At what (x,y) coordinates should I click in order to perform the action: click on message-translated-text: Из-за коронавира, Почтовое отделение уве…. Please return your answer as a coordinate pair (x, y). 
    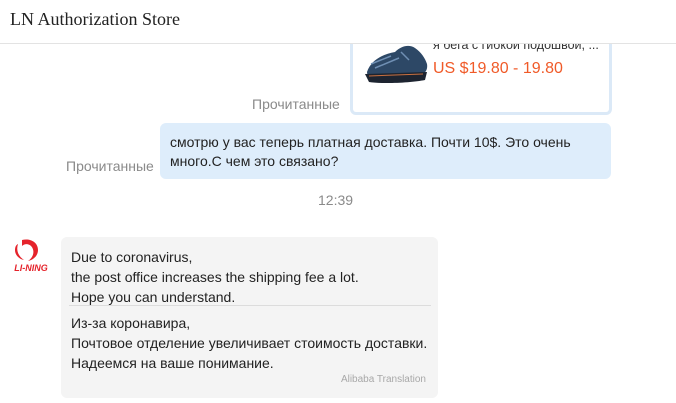
    Looking at the image, I should click on (251, 343).